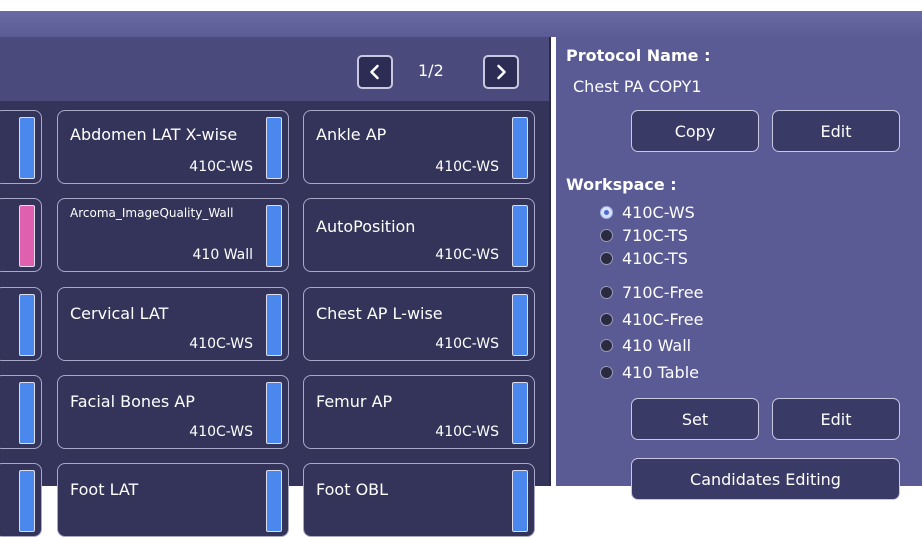 The width and height of the screenshot is (922, 537). Describe the element at coordinates (431, 70) in the screenshot. I see `page-indicator: 1/2` at that location.